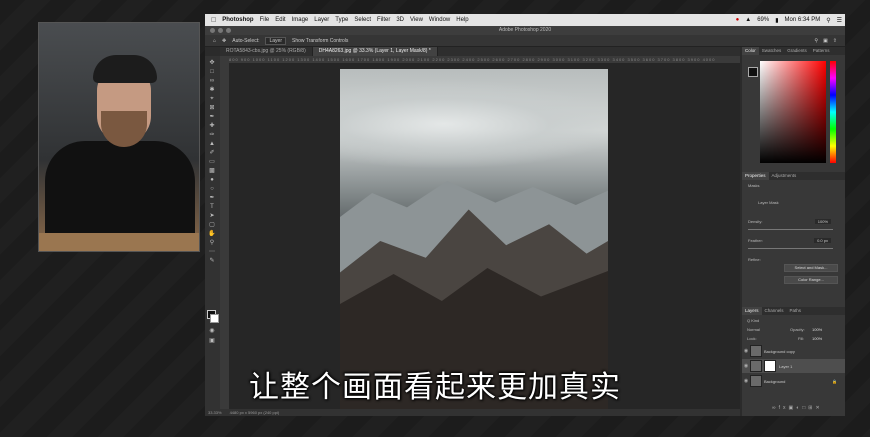  I want to click on quick-select-tool-icon: ✱, so click(212, 90).